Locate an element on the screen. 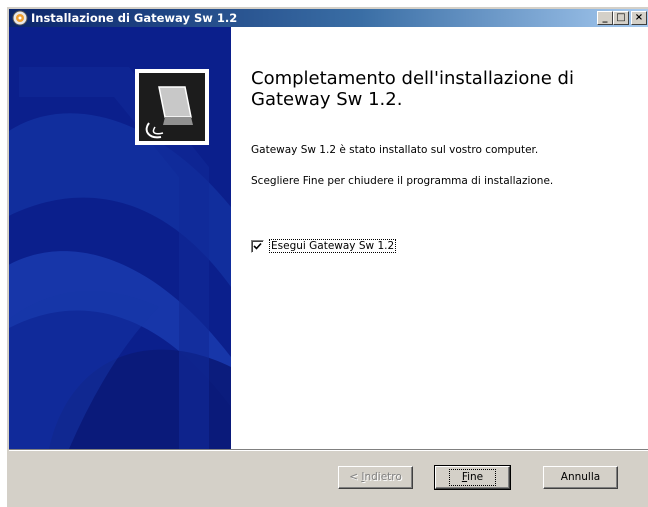 This screenshot has width=648, height=507. run-app-checkbox is located at coordinates (257, 246).